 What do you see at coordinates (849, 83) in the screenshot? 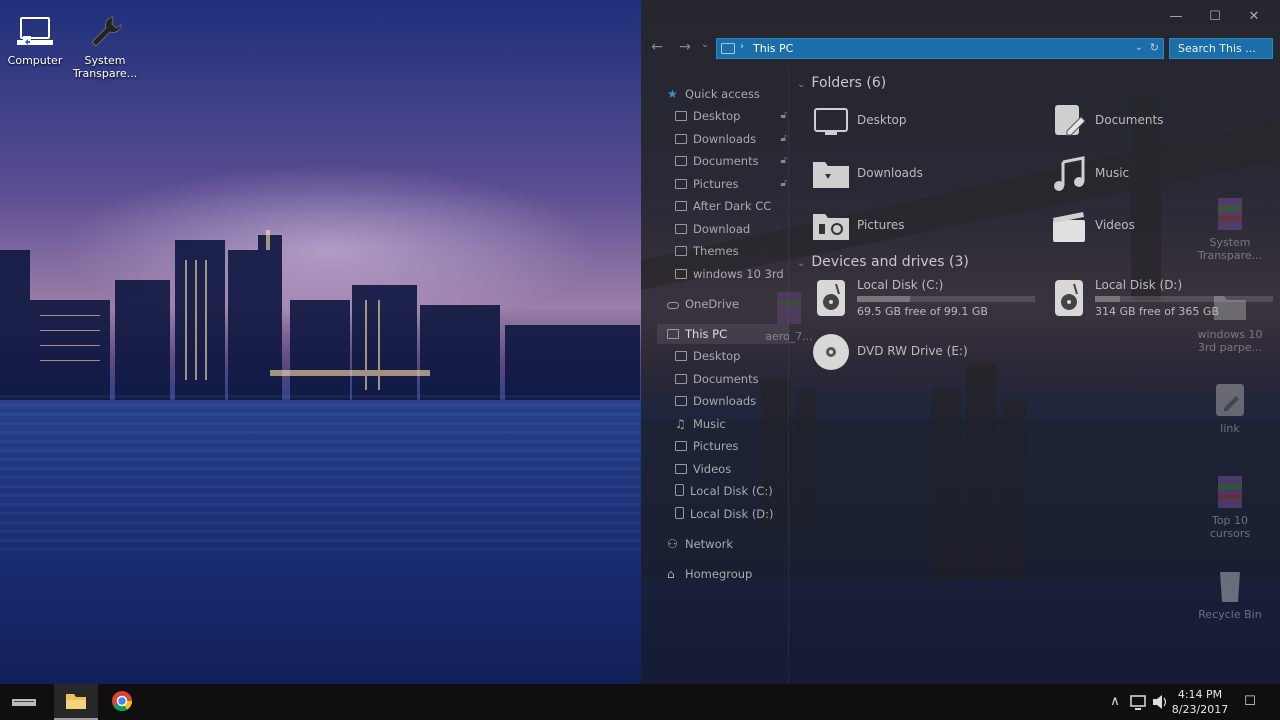
I see `group-title: Folders (6)` at bounding box center [849, 83].